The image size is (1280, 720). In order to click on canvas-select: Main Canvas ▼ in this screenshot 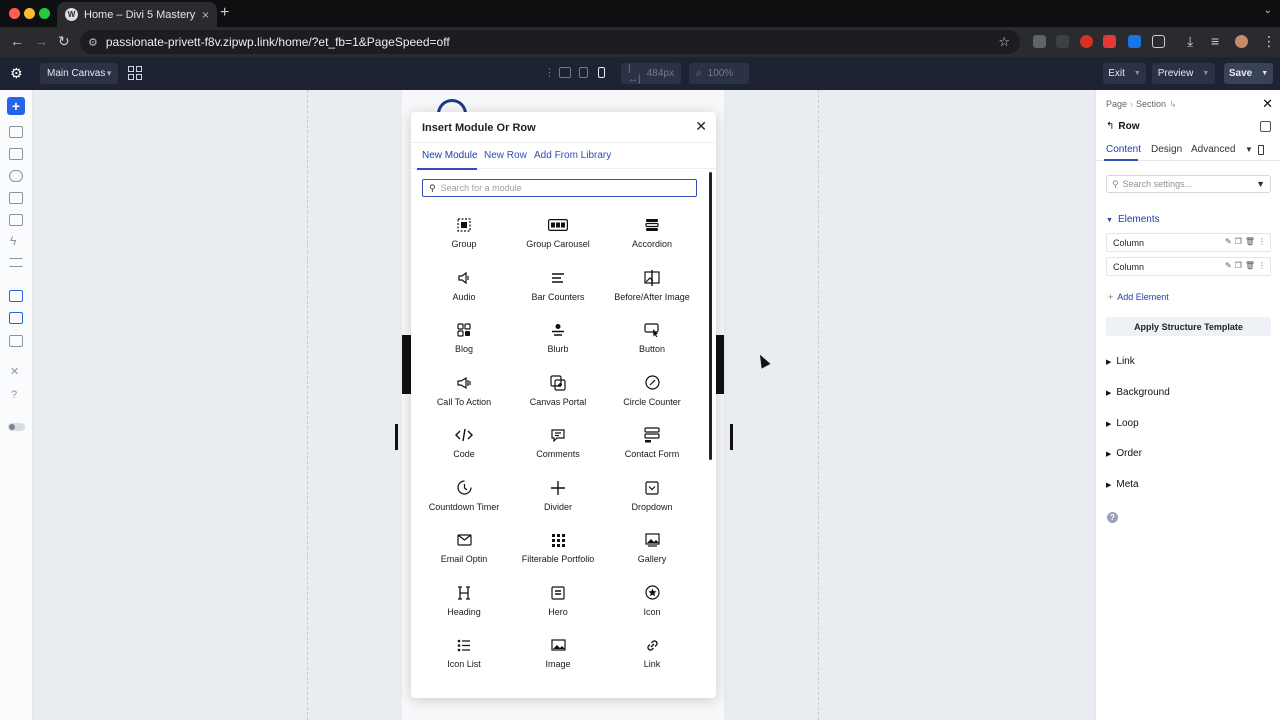, I will do `click(79, 73)`.